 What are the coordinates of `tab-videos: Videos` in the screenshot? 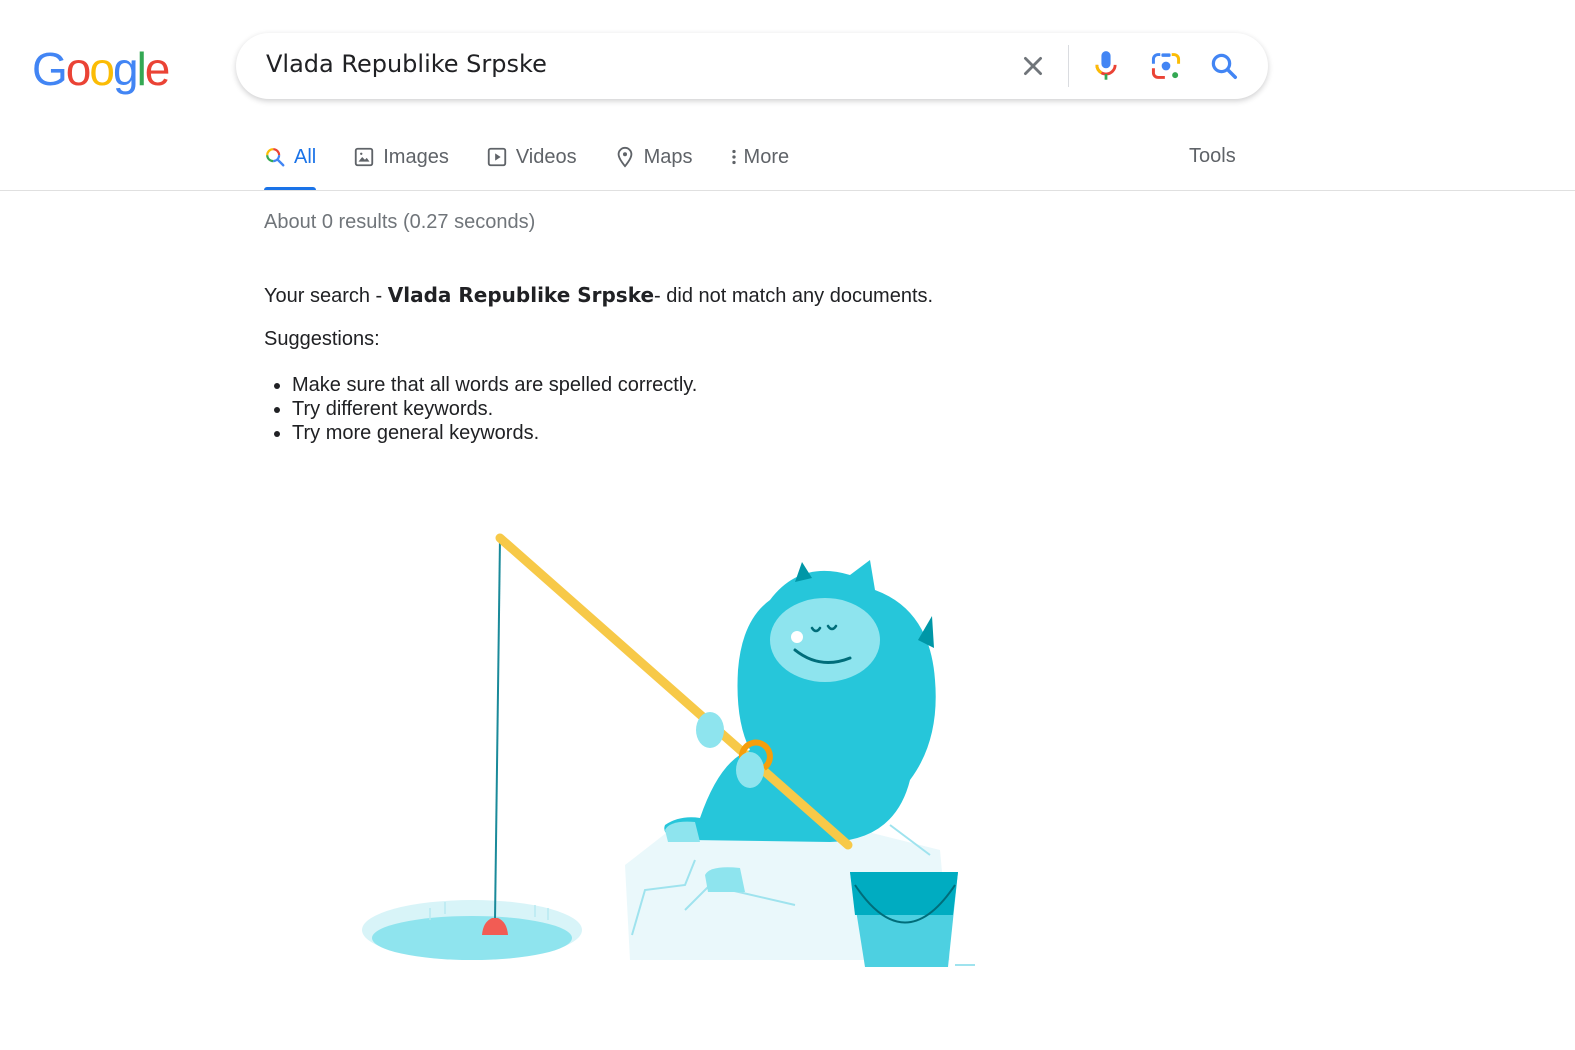 It's located at (531, 157).